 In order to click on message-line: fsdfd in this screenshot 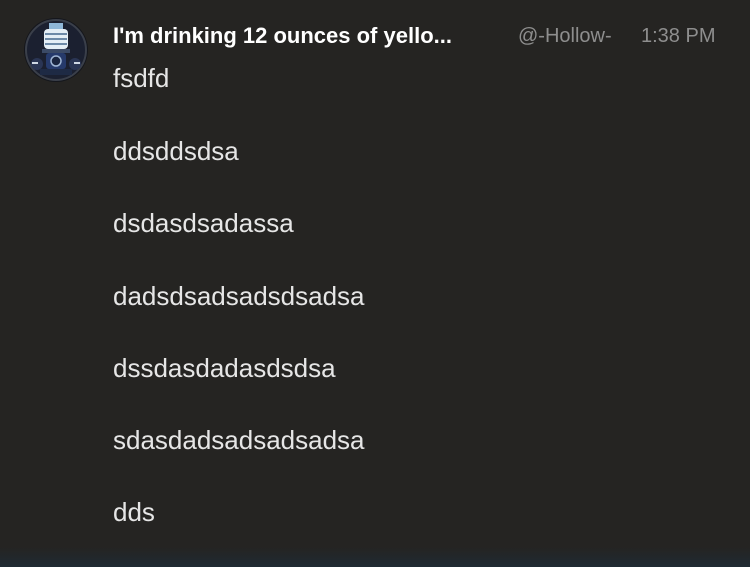, I will do `click(141, 78)`.